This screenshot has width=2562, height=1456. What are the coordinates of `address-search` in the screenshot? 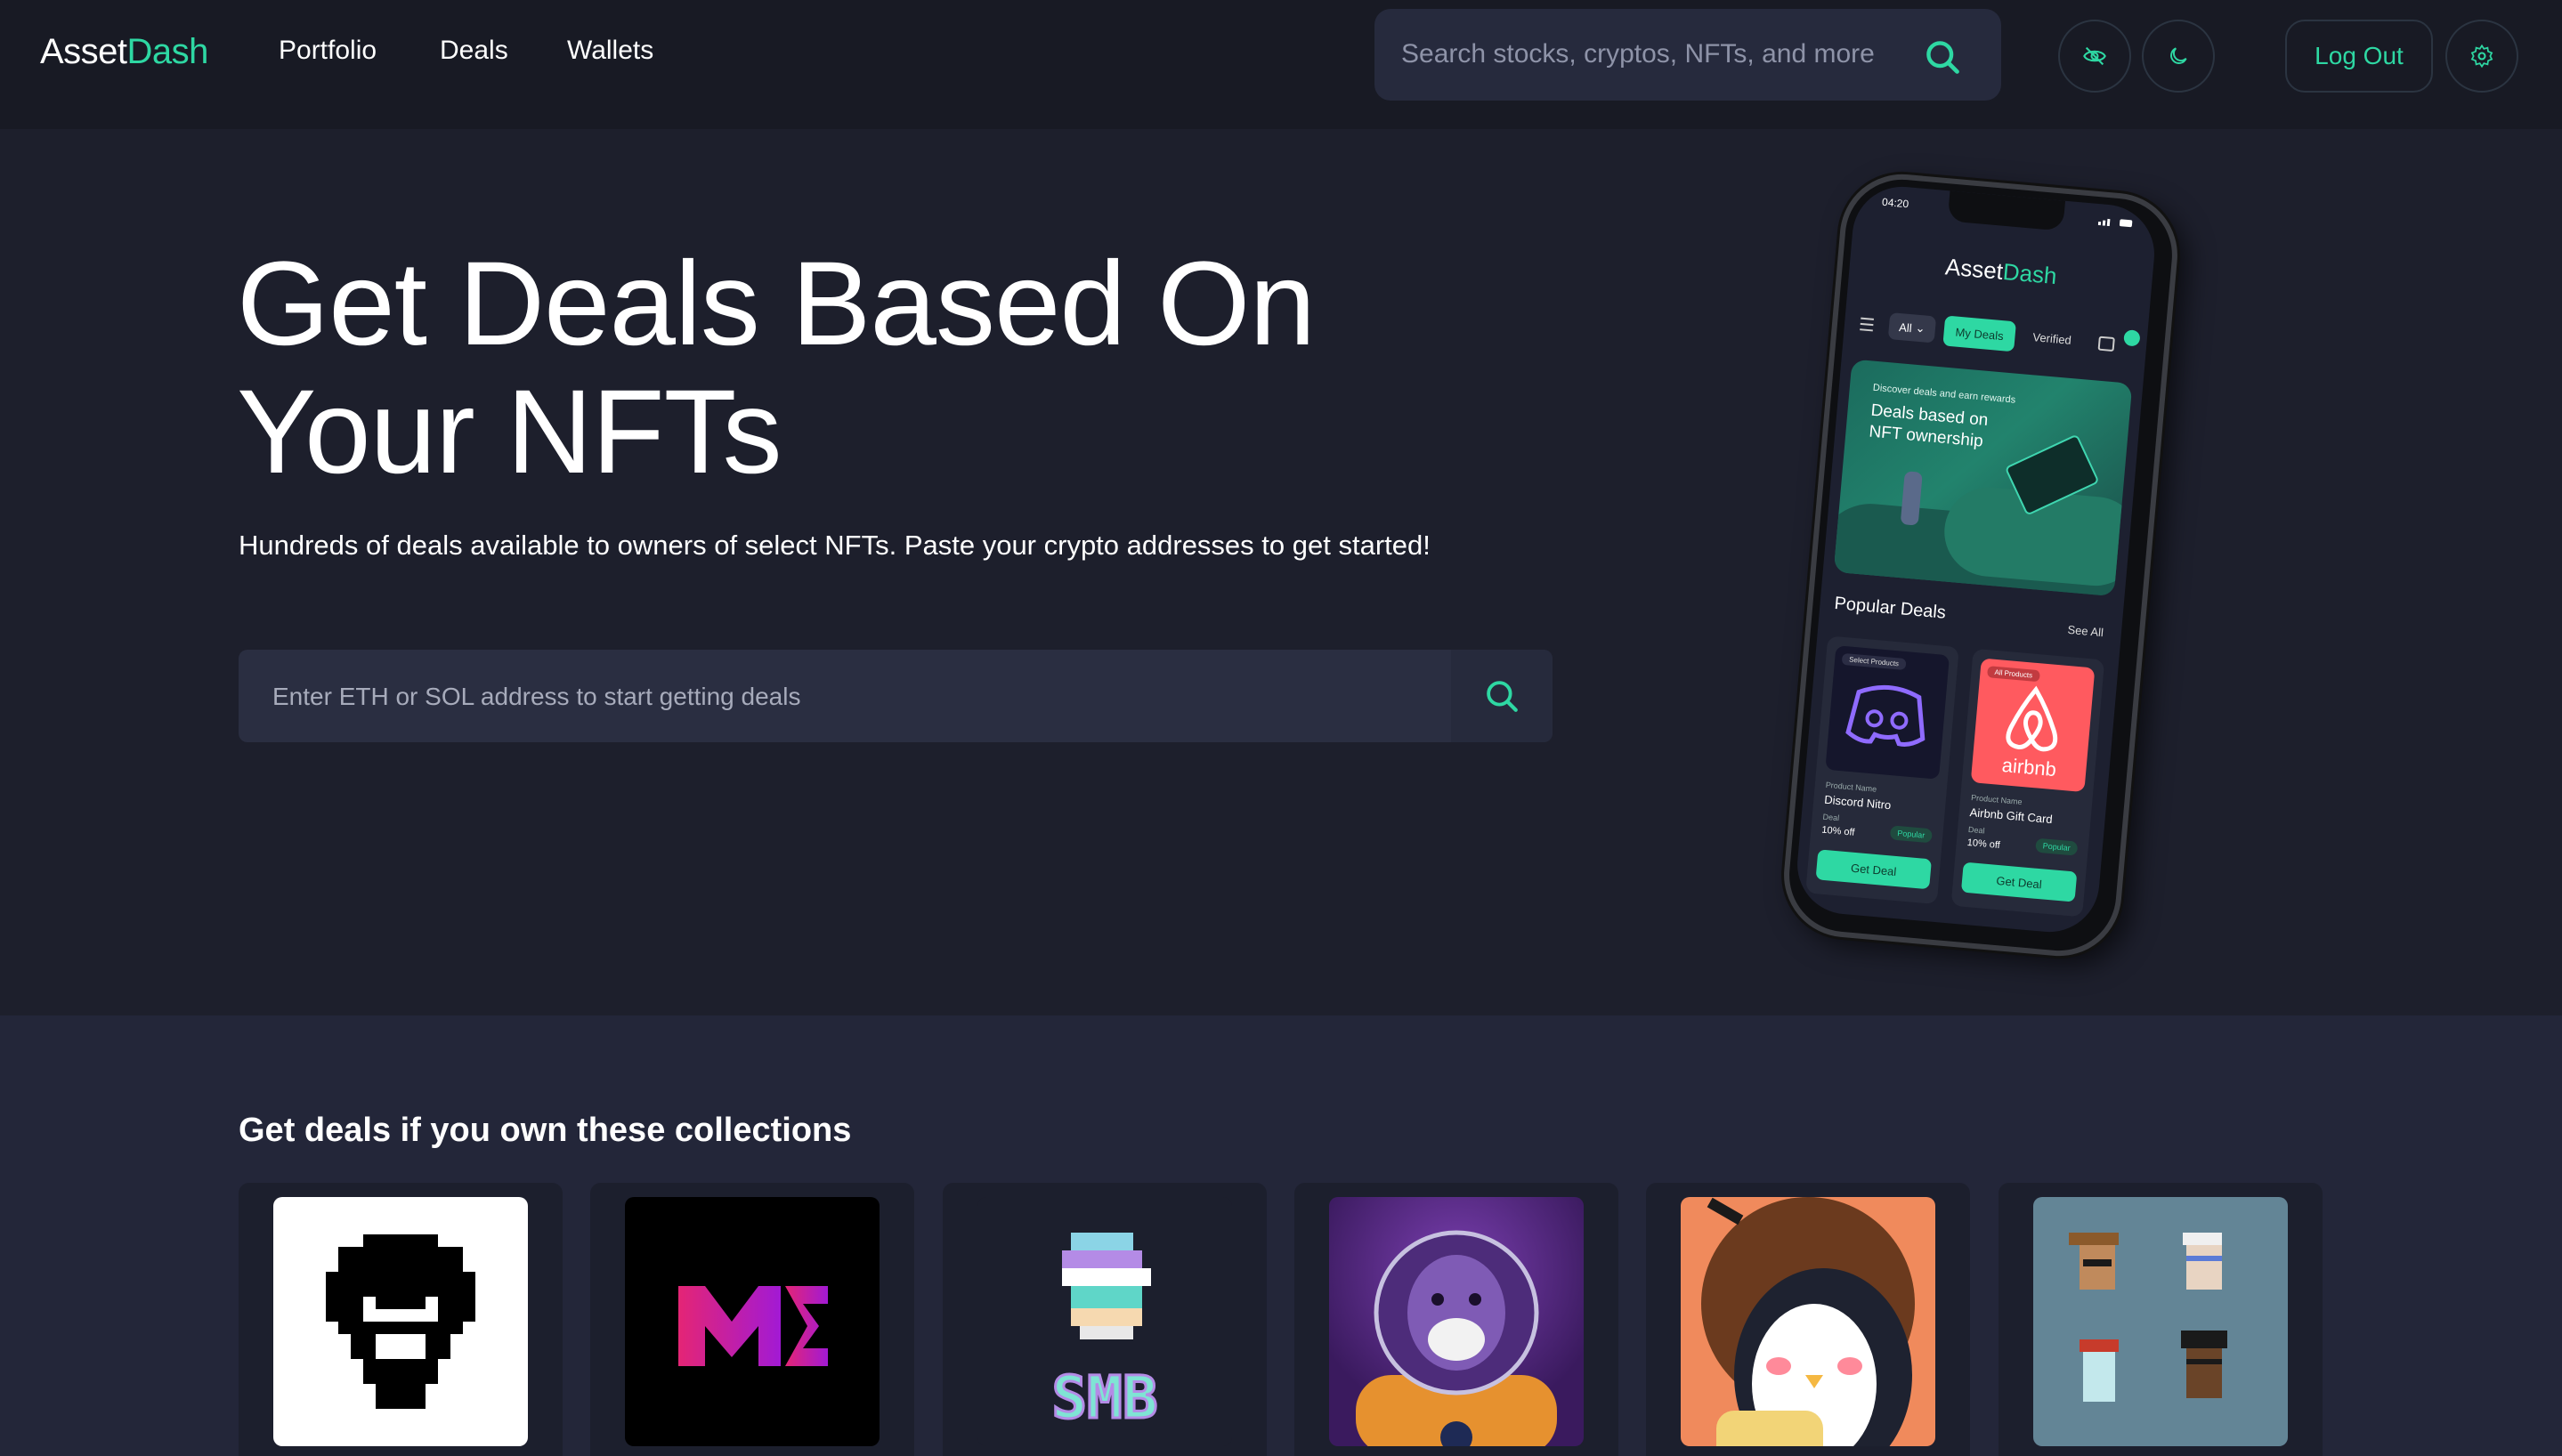 It's located at (896, 696).